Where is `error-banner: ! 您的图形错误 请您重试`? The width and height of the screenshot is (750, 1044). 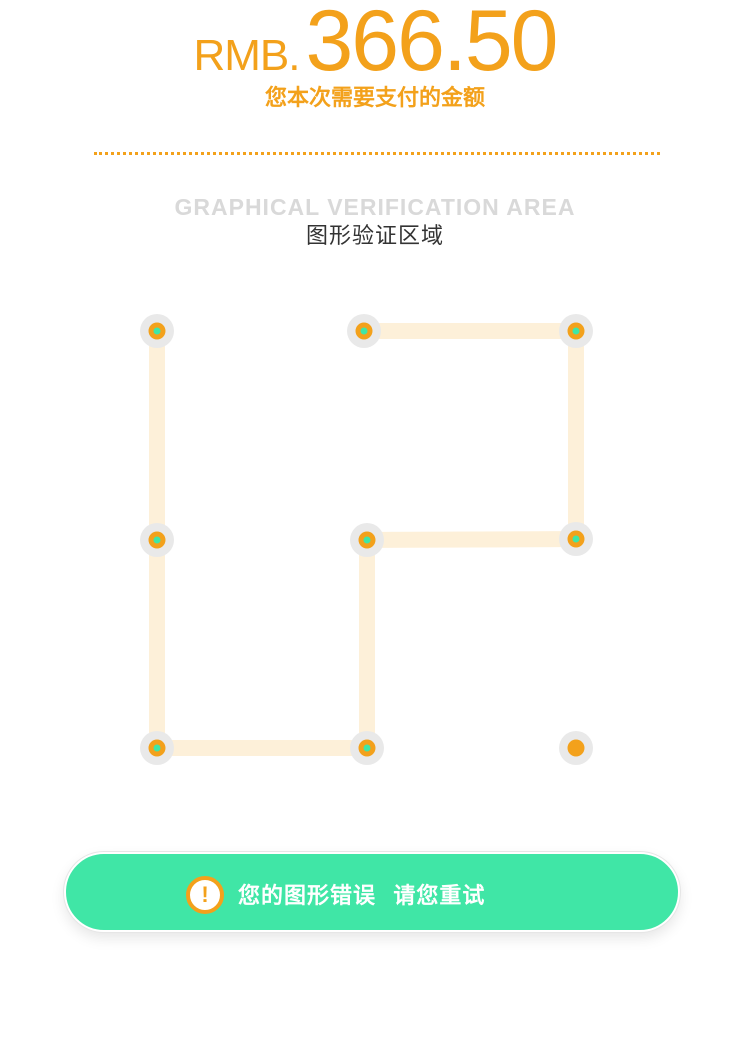
error-banner: ! 您的图形错误 请您重试 is located at coordinates (372, 892).